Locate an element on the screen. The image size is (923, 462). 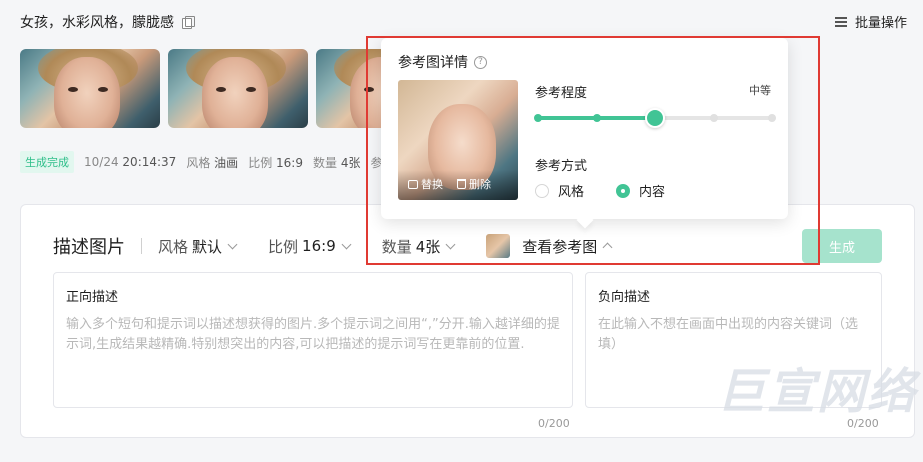
generate-button: 生成 is located at coordinates (842, 246).